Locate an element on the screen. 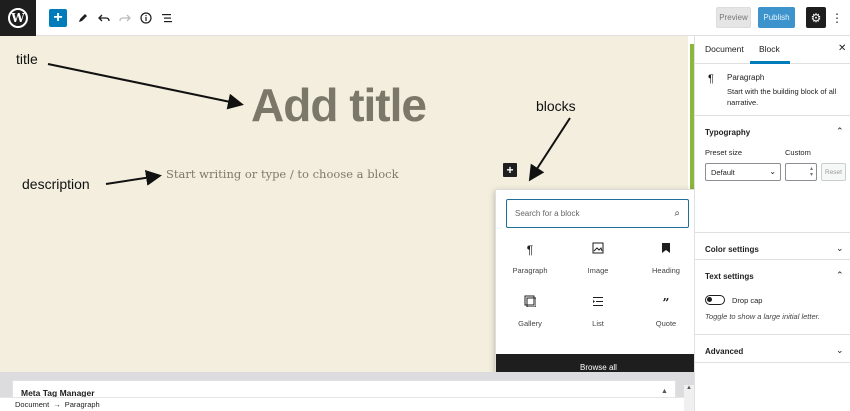  undo-icon is located at coordinates (104, 18).